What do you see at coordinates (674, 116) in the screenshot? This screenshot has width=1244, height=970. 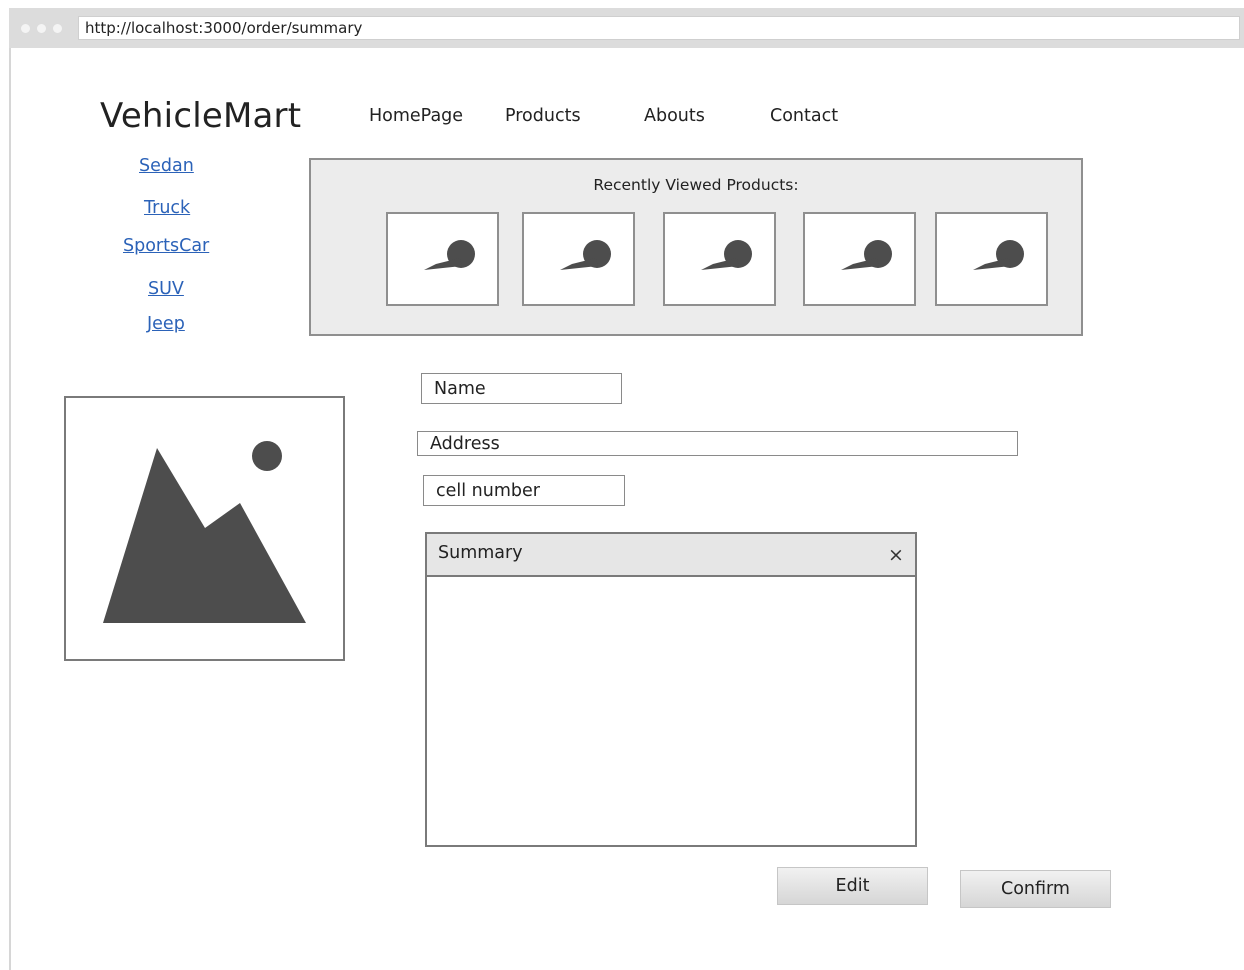 I see `nav-abouts: Abouts` at bounding box center [674, 116].